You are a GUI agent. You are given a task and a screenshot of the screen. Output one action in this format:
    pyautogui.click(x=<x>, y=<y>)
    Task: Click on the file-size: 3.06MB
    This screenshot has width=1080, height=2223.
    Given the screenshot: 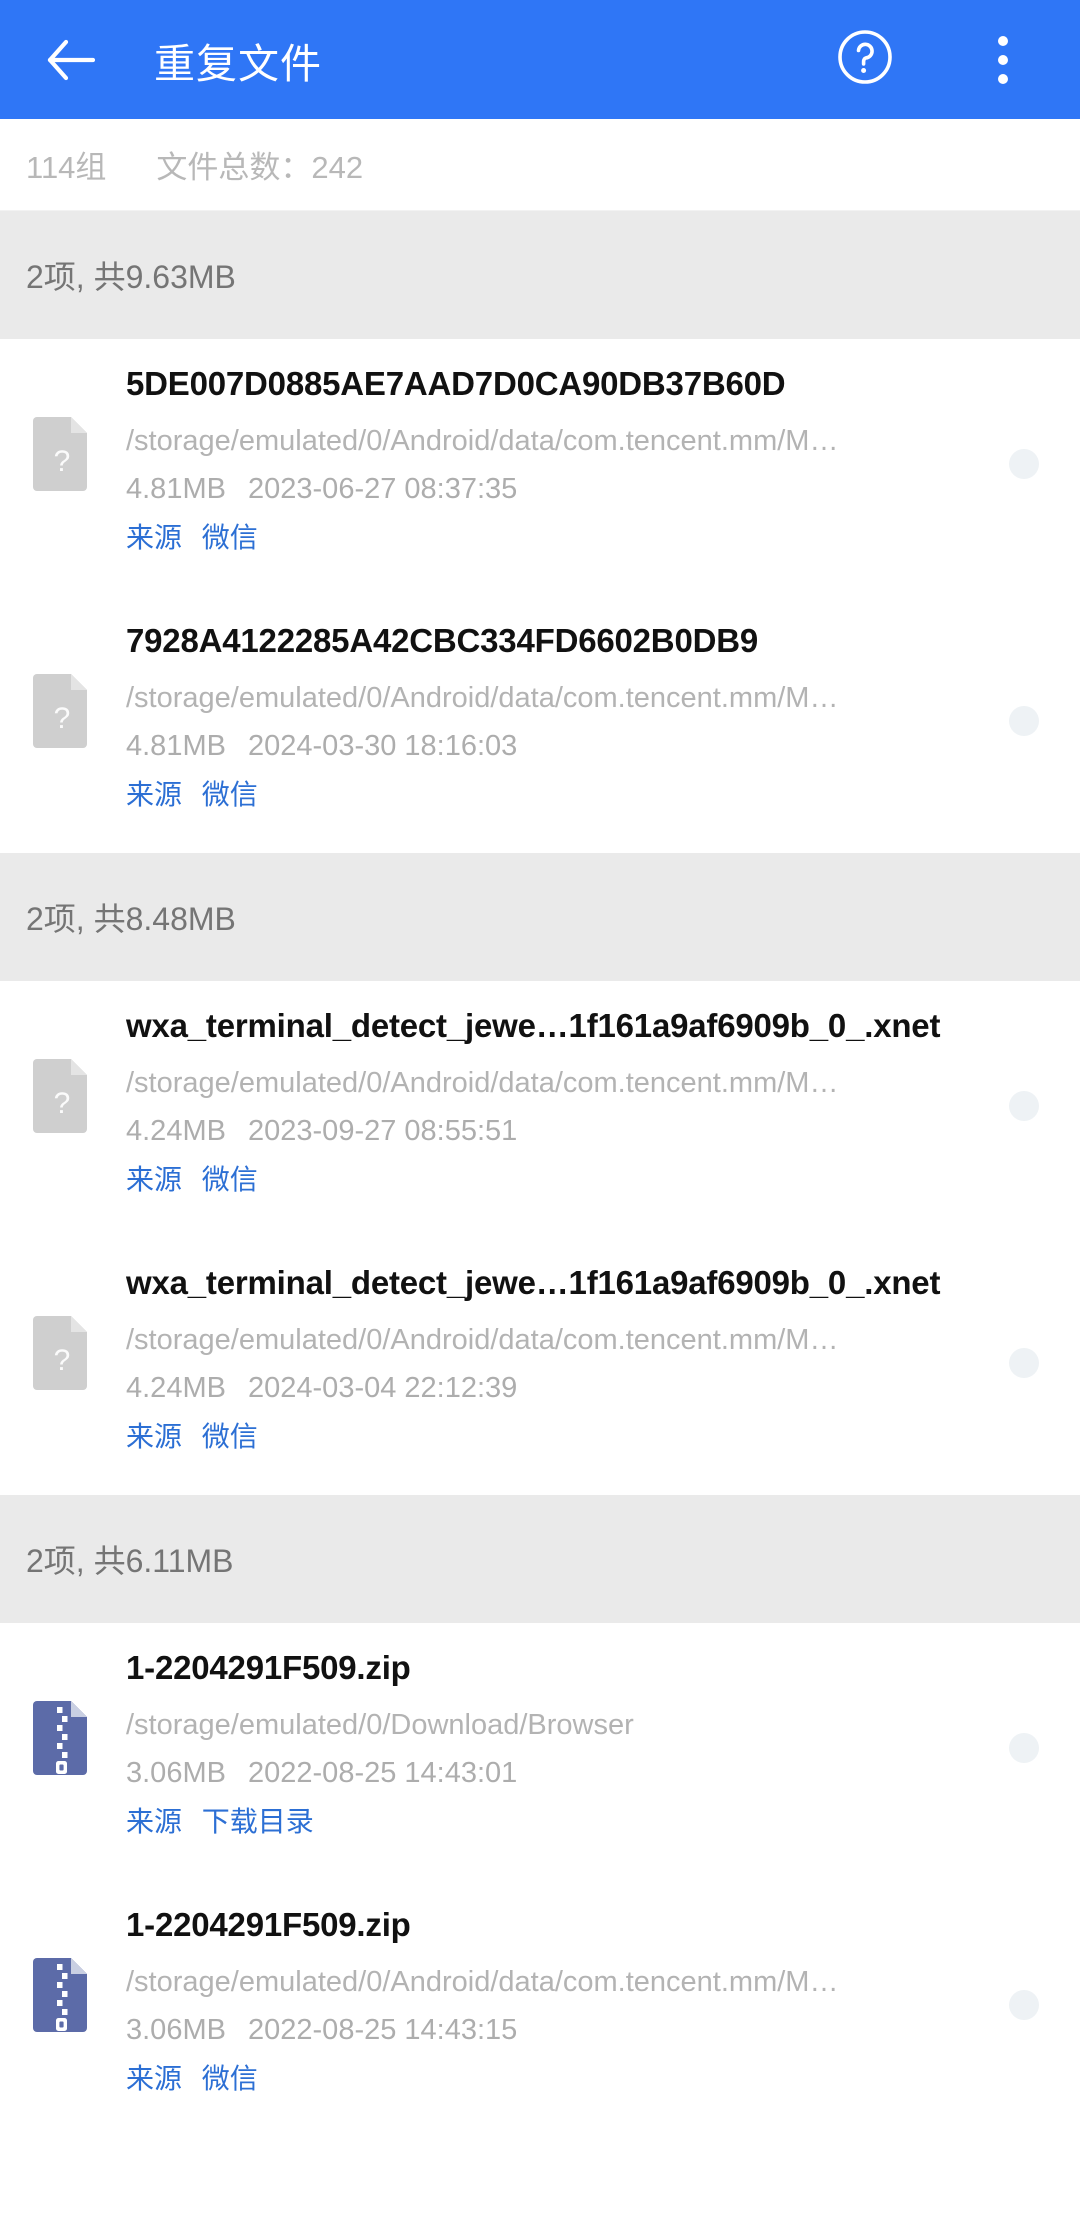 What is the action you would take?
    pyautogui.click(x=176, y=2030)
    